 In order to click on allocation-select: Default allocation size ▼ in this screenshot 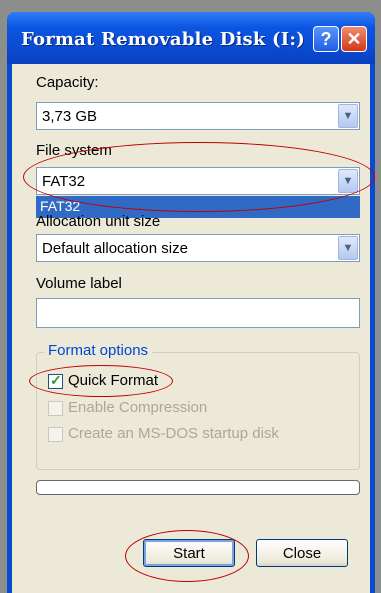, I will do `click(198, 248)`.